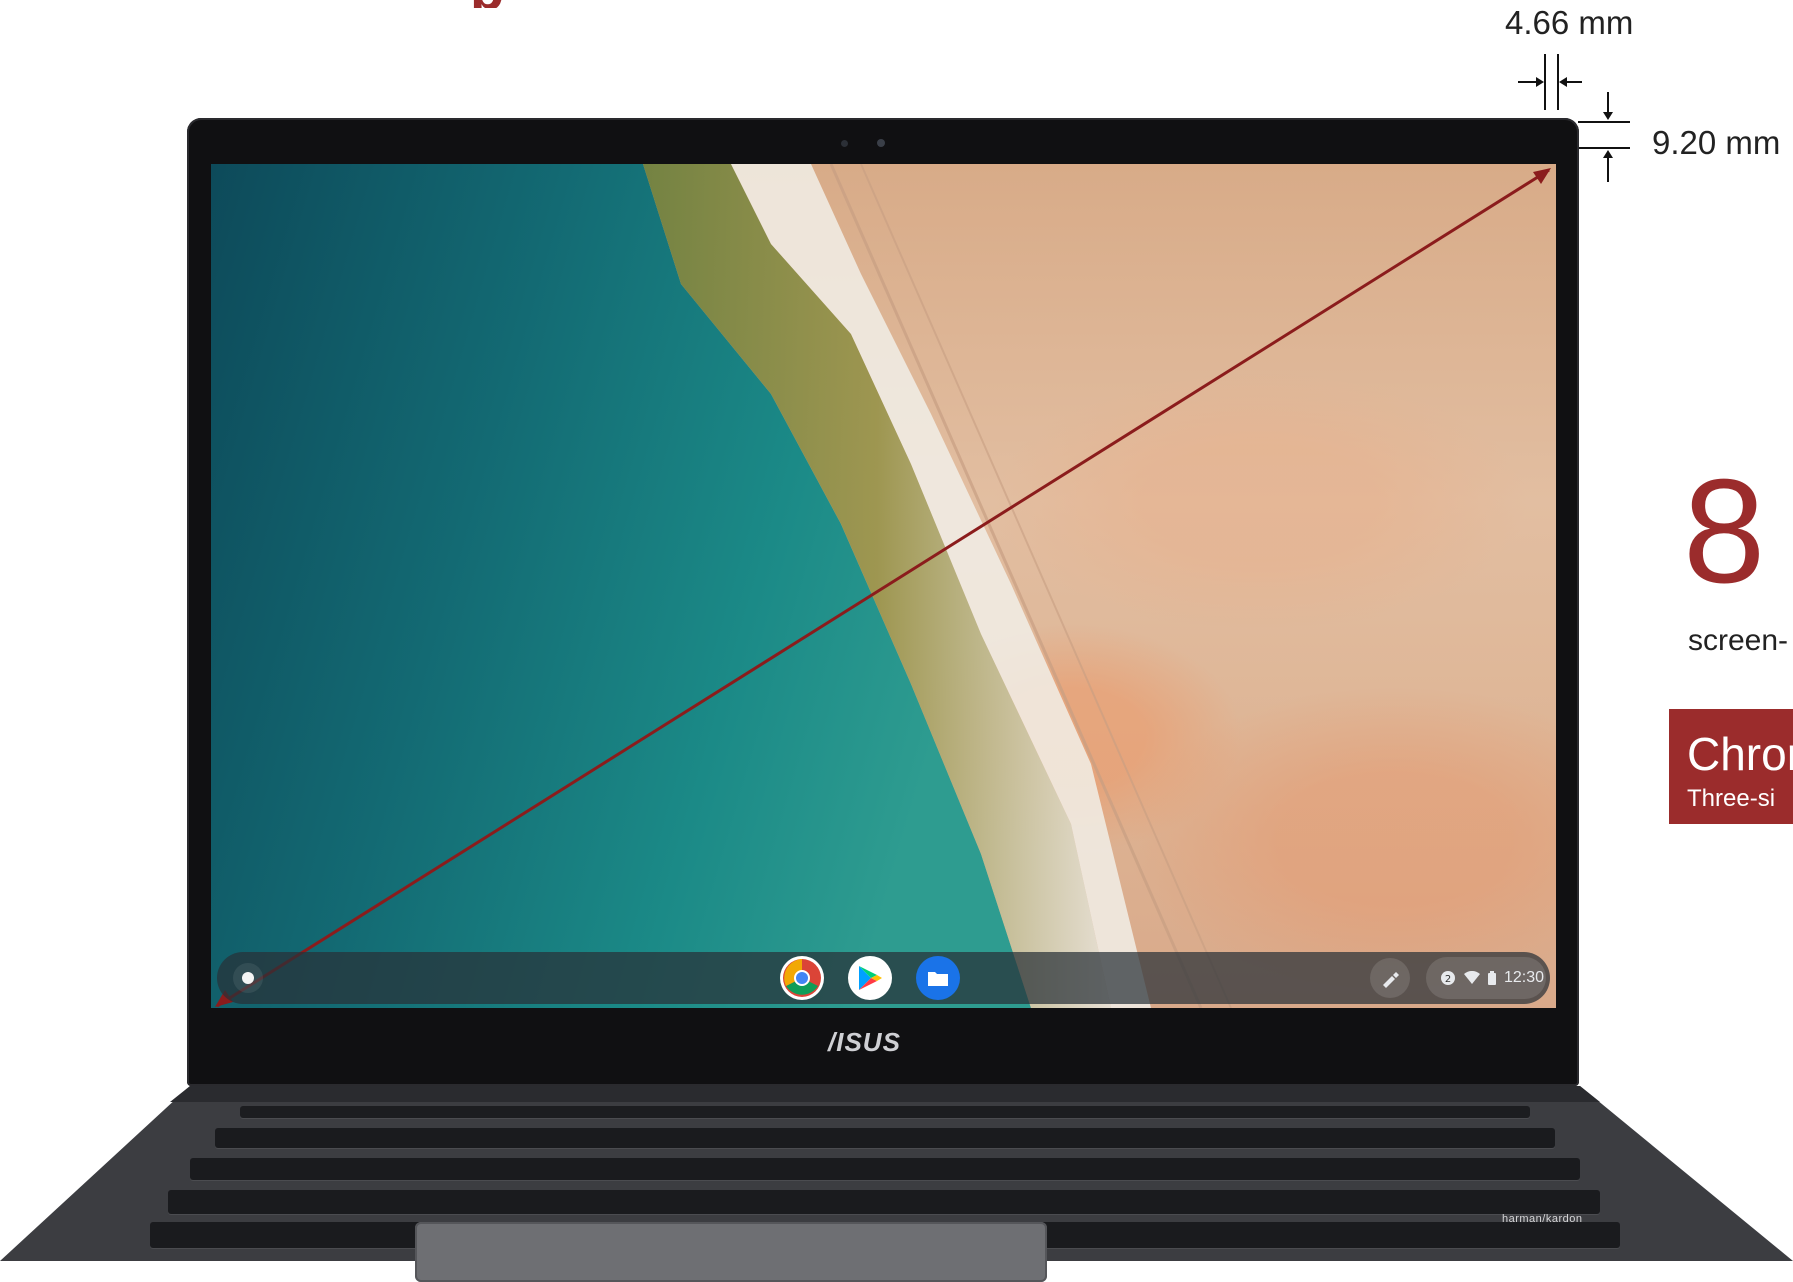  I want to click on feature-badge-subtitle: Three-si, so click(1731, 798).